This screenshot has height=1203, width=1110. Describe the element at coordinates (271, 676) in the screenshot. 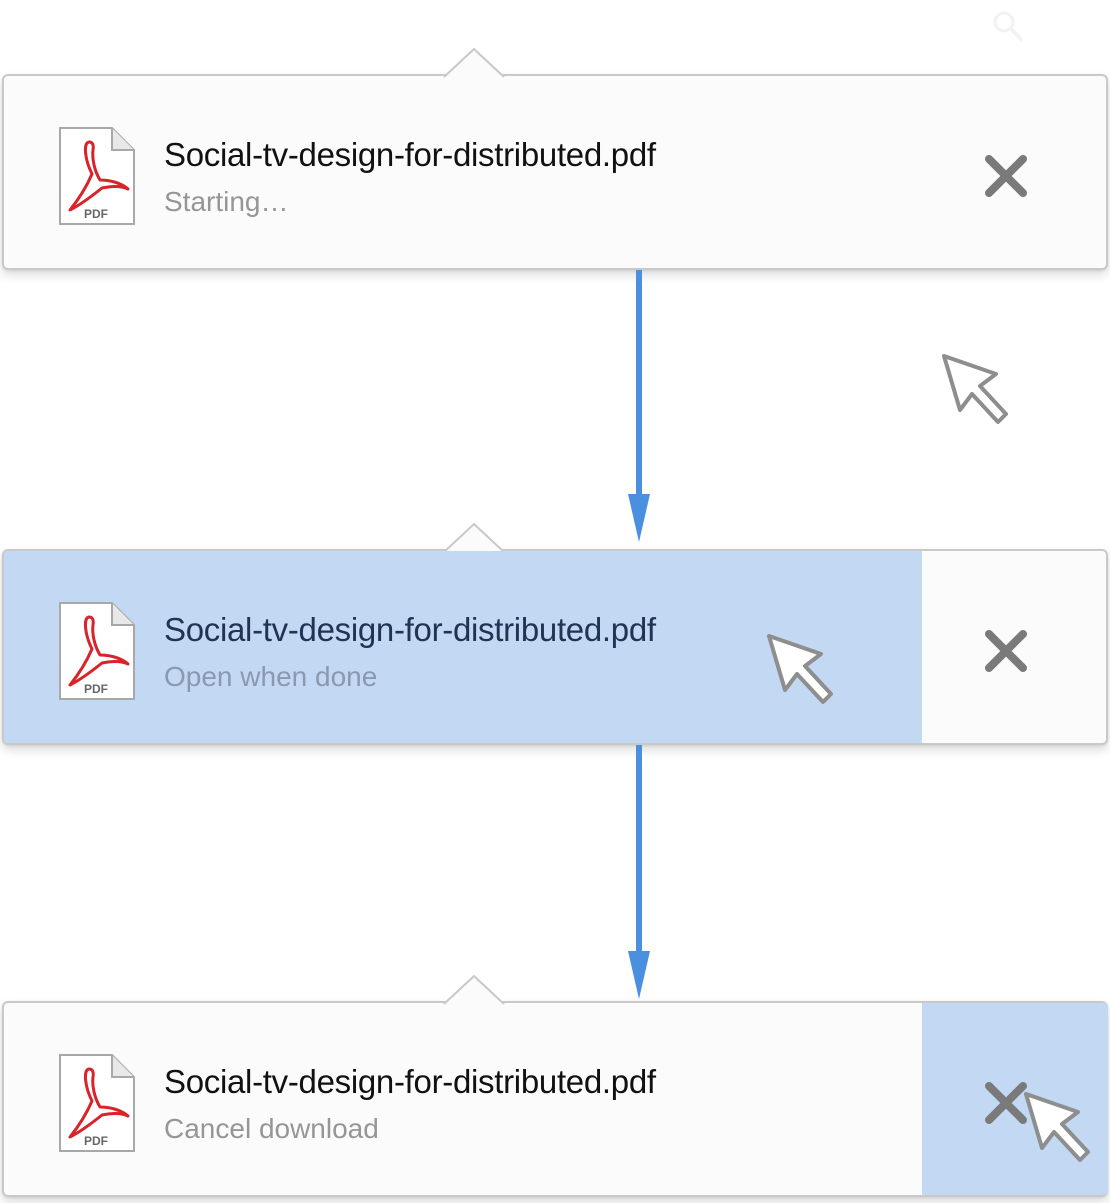

I see `download-status: Open when done` at that location.